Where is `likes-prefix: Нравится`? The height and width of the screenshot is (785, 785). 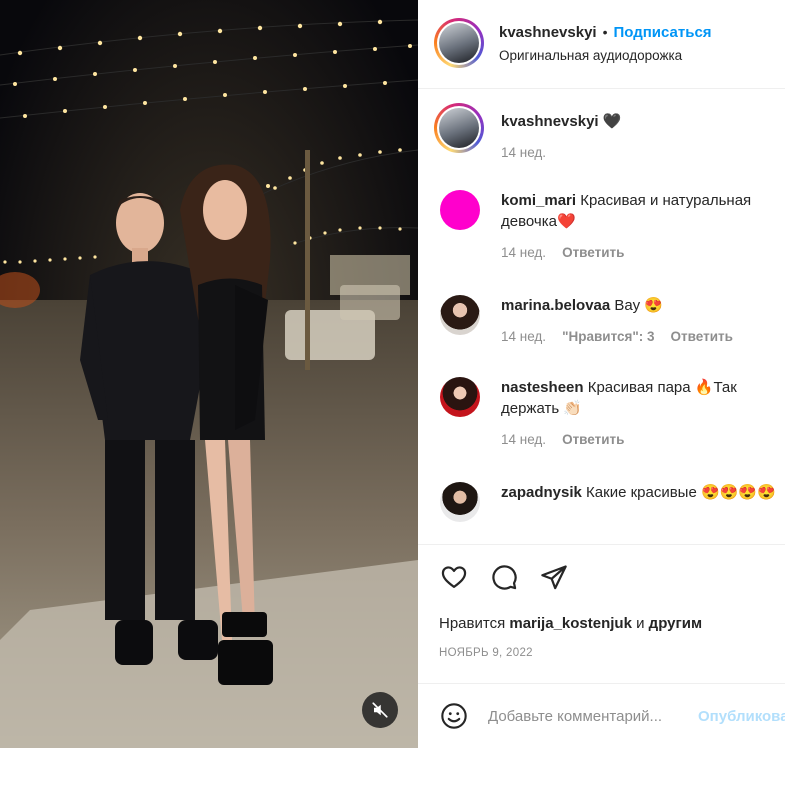 likes-prefix: Нравится is located at coordinates (472, 623).